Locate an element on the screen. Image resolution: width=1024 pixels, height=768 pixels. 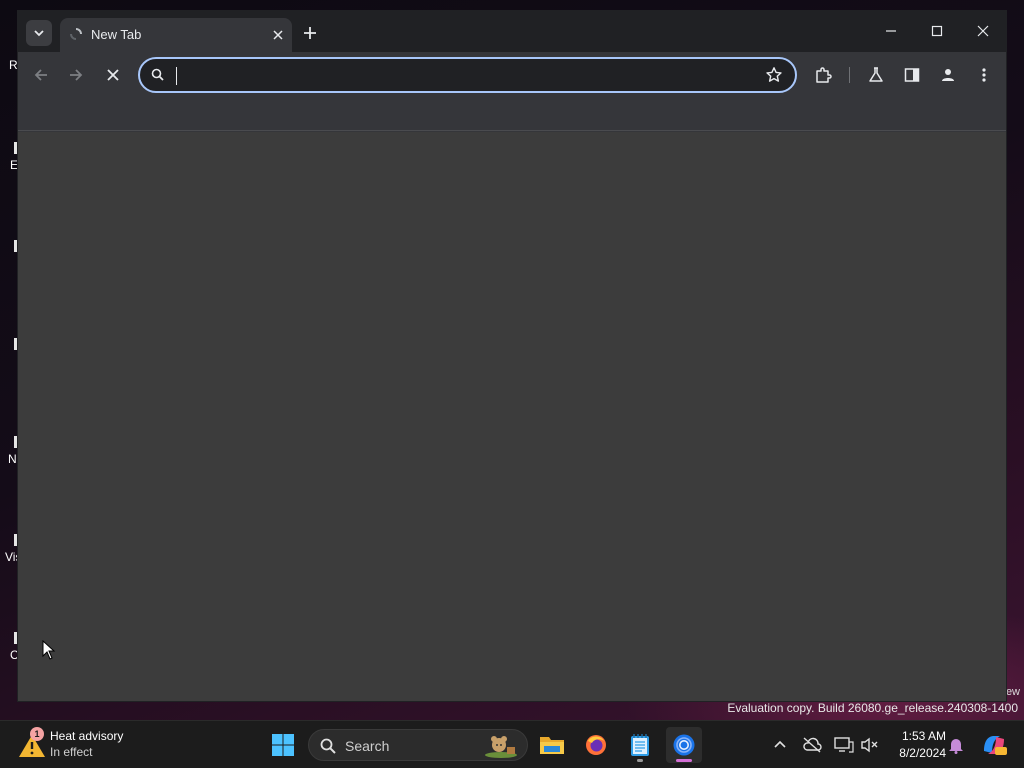
maximize-button is located at coordinates (937, 31).